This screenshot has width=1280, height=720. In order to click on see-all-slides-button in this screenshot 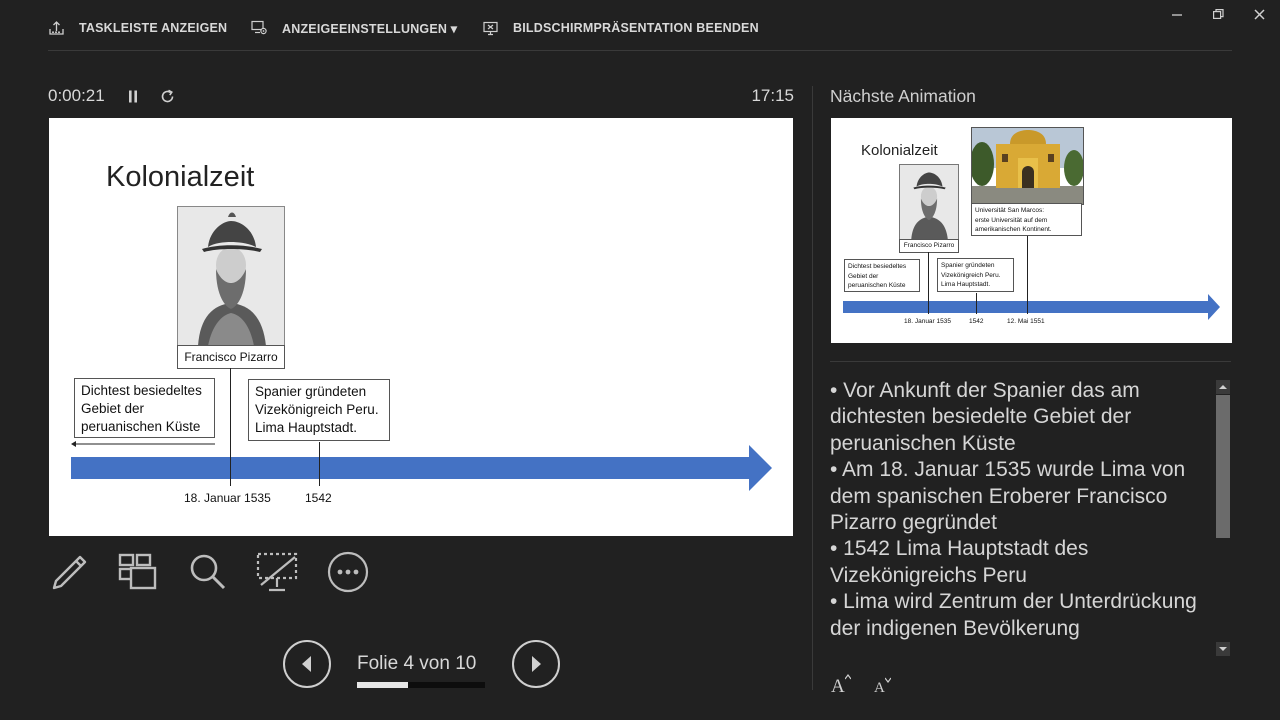, I will do `click(137, 572)`.